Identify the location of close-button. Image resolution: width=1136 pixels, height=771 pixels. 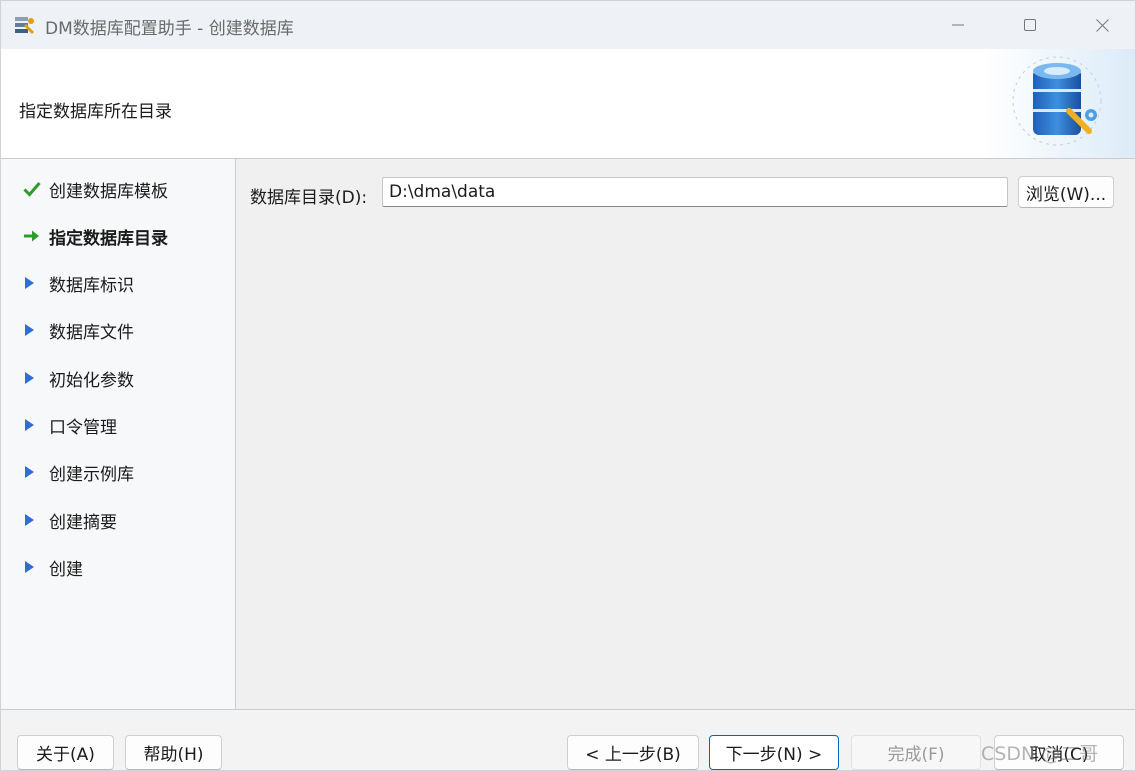
(1102, 25).